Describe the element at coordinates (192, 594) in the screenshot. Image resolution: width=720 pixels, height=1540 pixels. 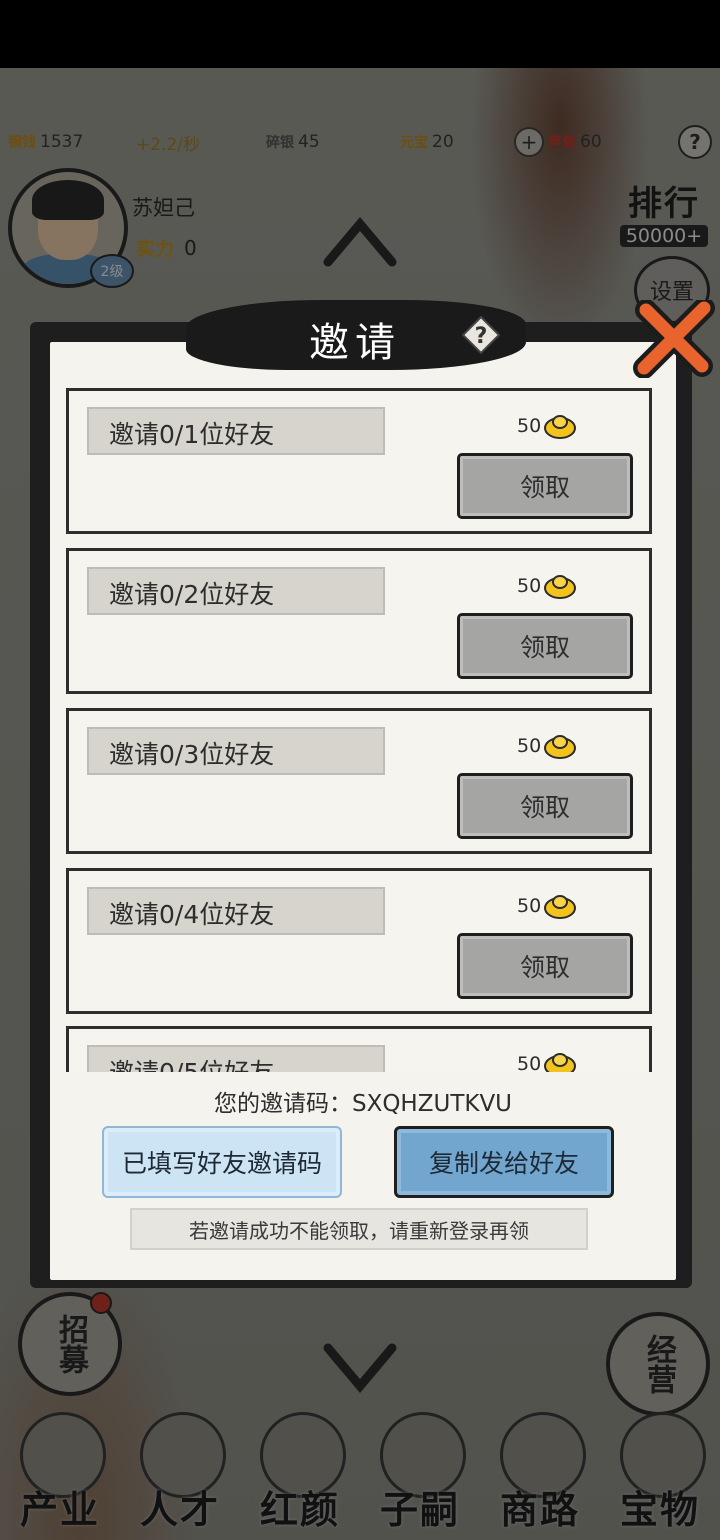
I see `task-label: 邀请0/2位好友` at that location.